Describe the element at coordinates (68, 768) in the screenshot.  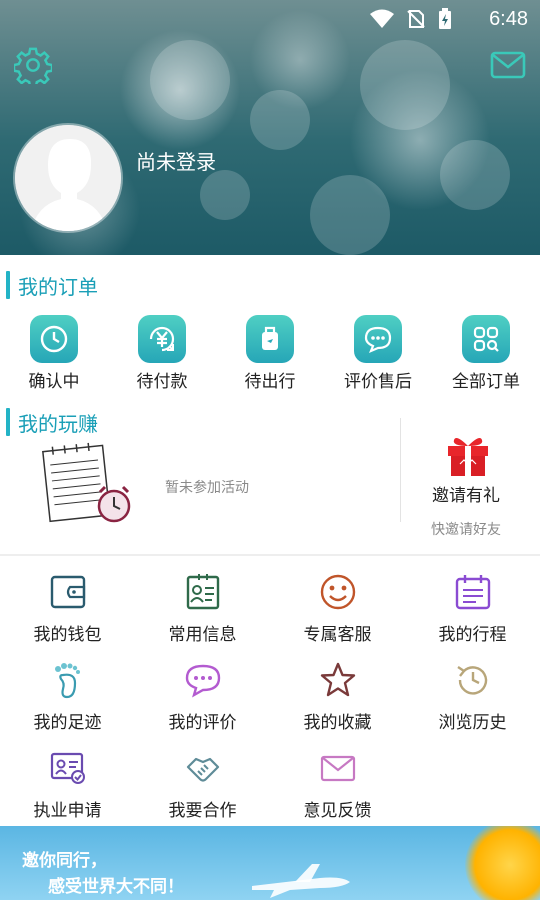
I see `certificate-icon` at that location.